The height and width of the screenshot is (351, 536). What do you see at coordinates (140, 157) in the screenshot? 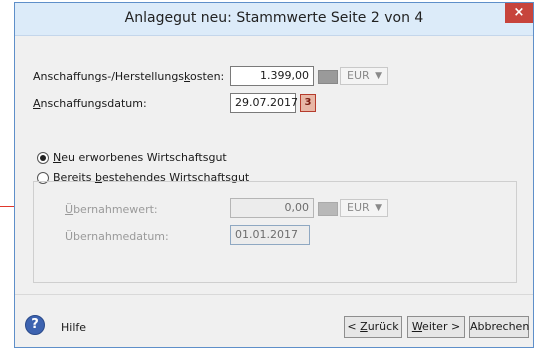
I see `new-asset-label: Neu erworbenes Wirtschaftsgut` at bounding box center [140, 157].